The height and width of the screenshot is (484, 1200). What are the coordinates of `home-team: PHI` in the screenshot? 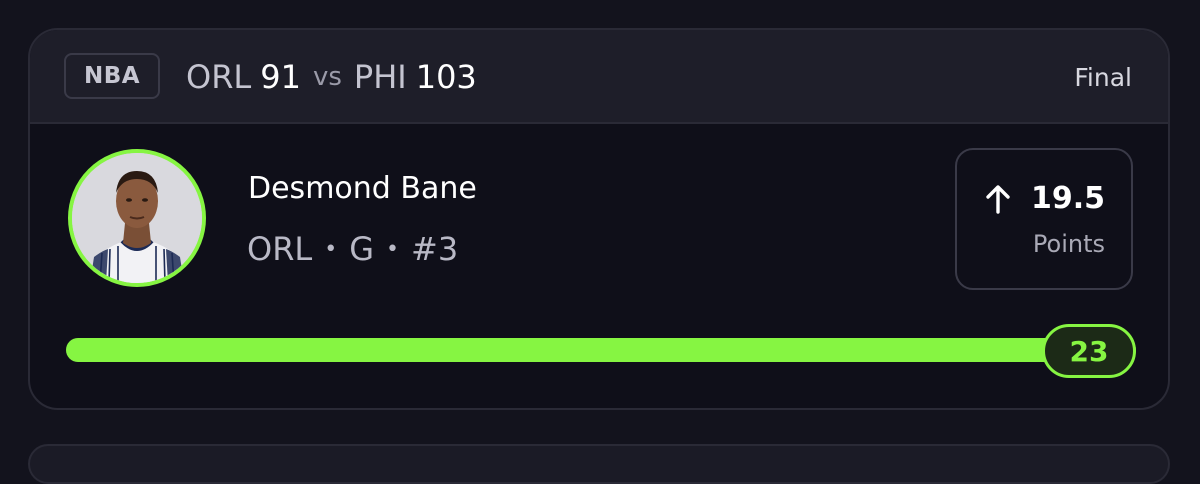 It's located at (380, 77).